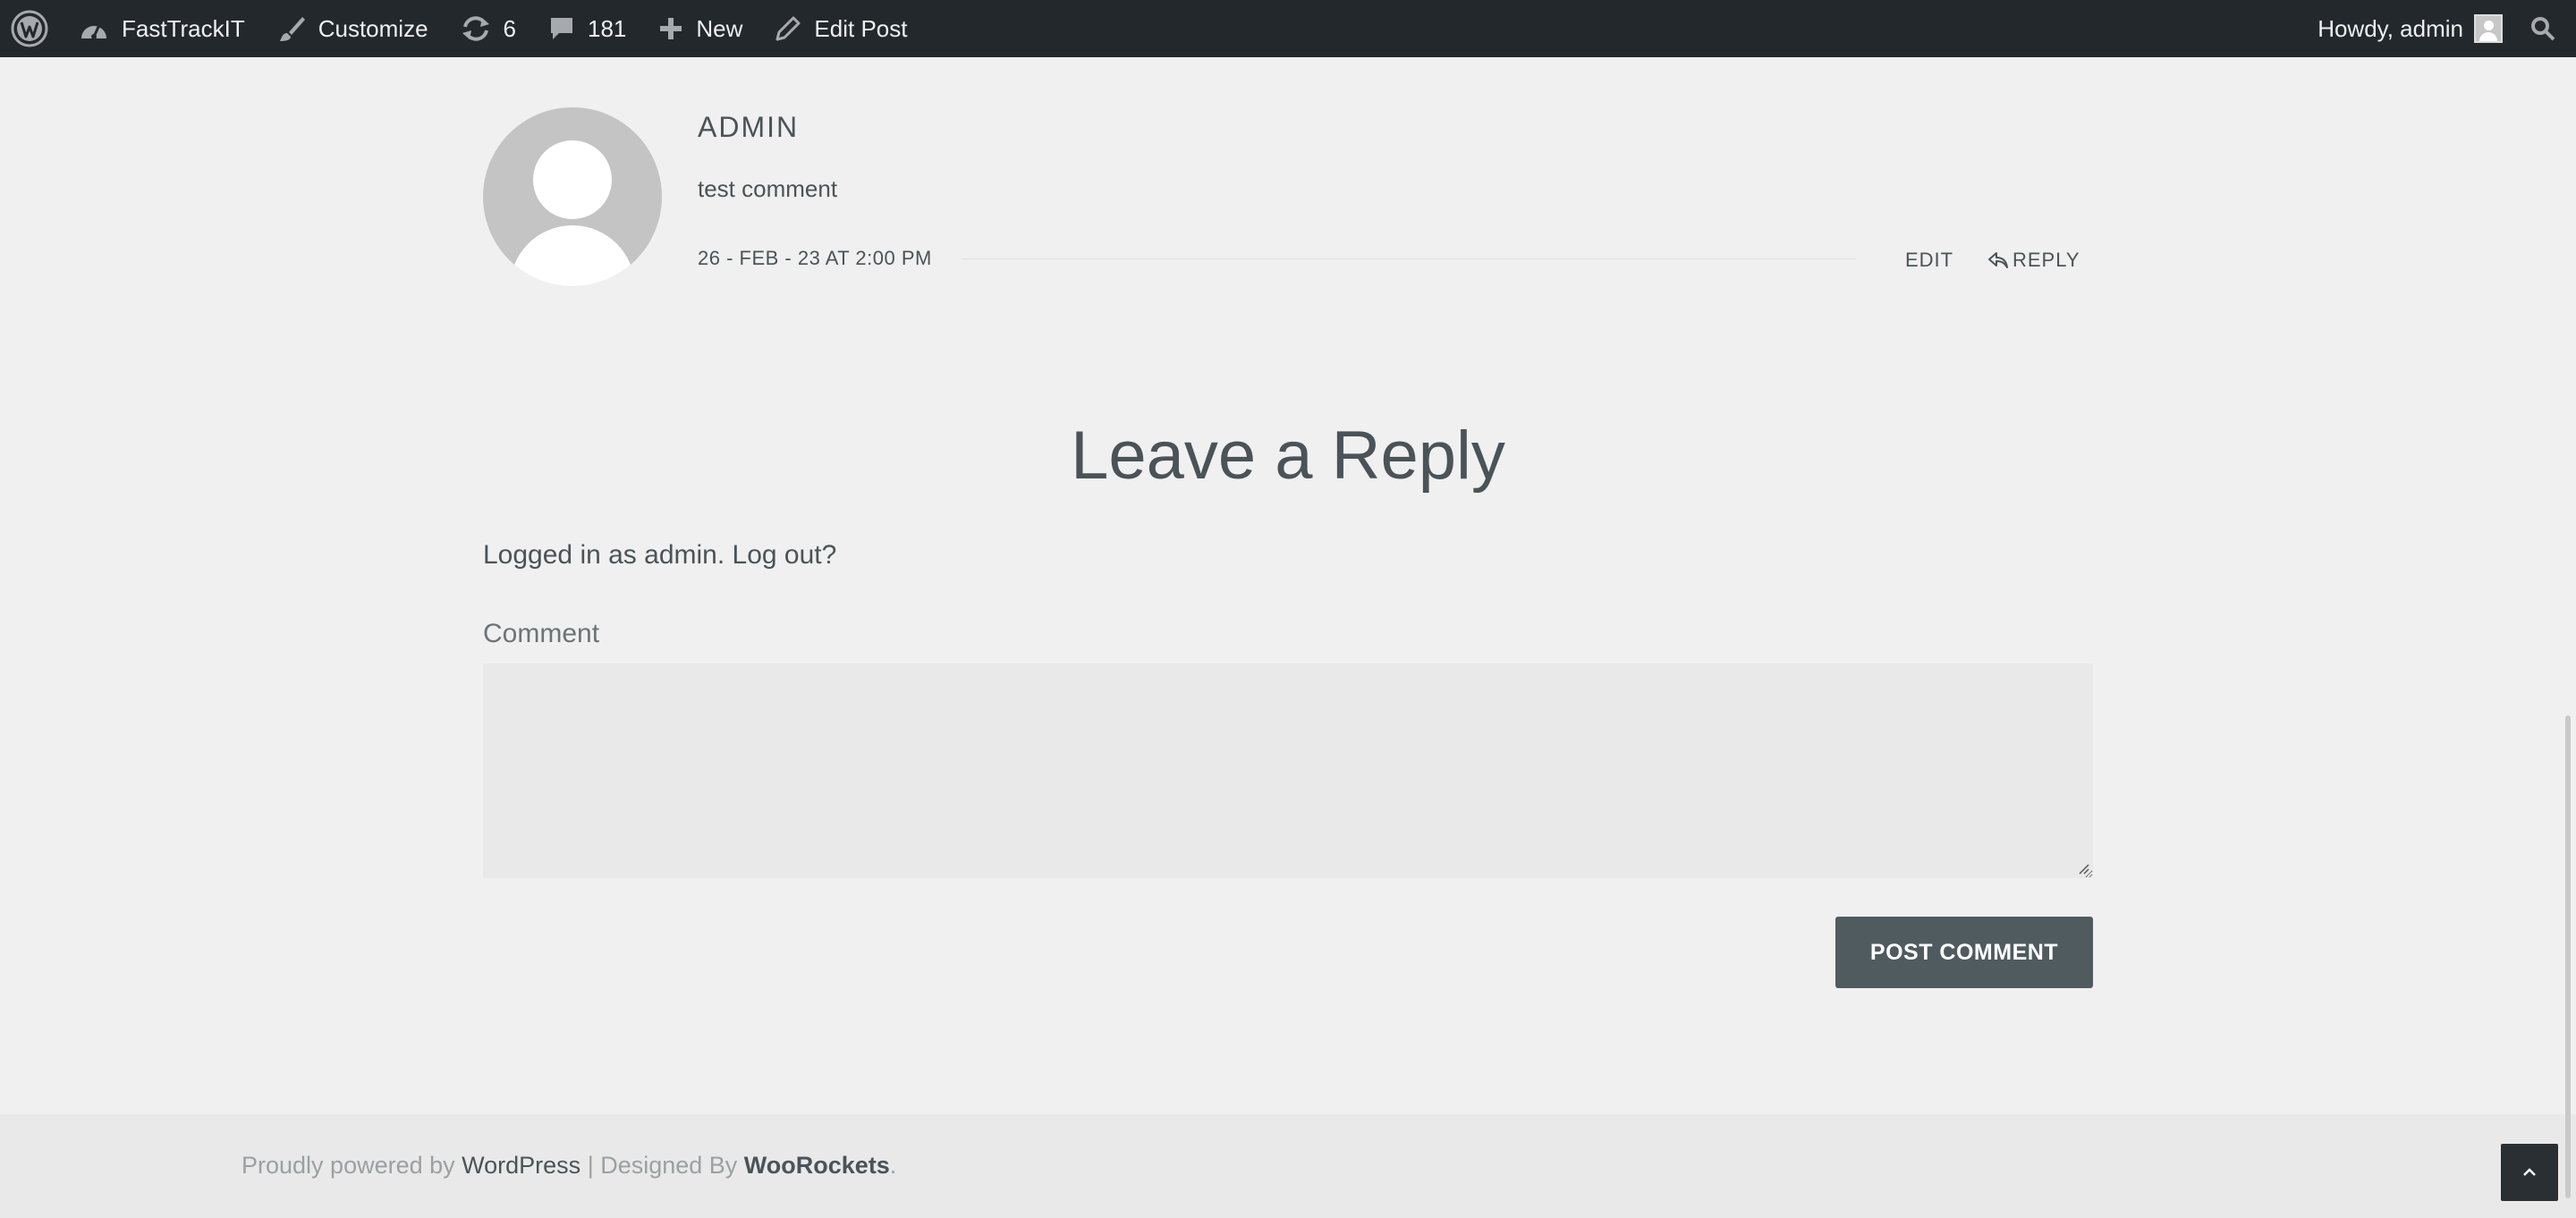  What do you see at coordinates (815, 258) in the screenshot?
I see `comment-date: 26 - FEB - 23 AT 2:00 PM` at bounding box center [815, 258].